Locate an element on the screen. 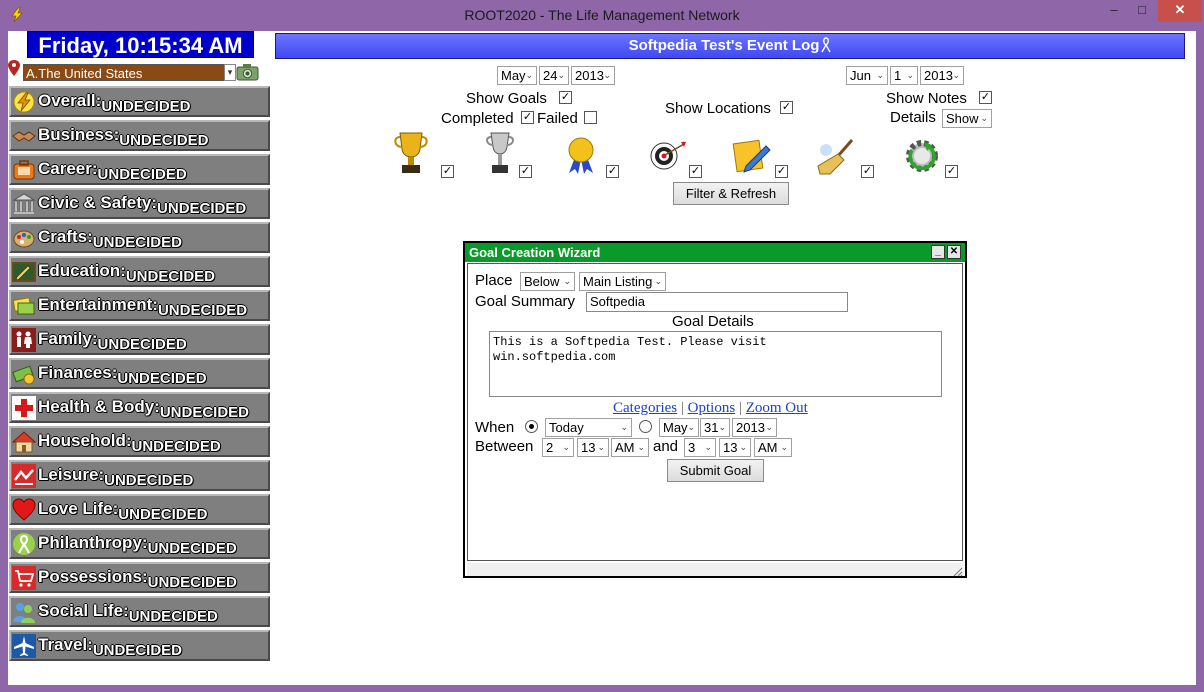  wizard-close-button: ✕ is located at coordinates (954, 252).